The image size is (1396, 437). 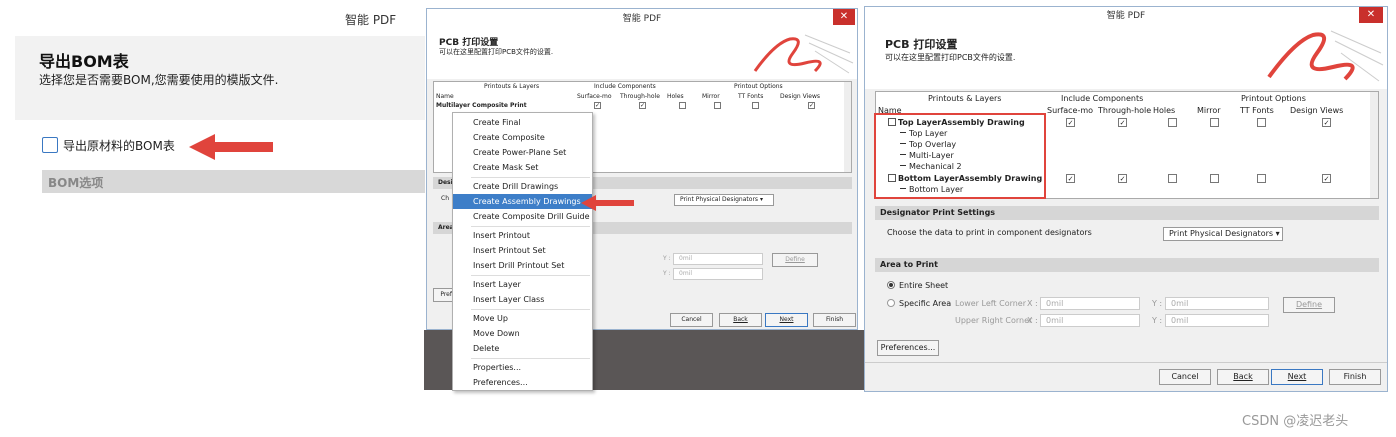 I want to click on entire-sheet-radio, so click(x=891, y=285).